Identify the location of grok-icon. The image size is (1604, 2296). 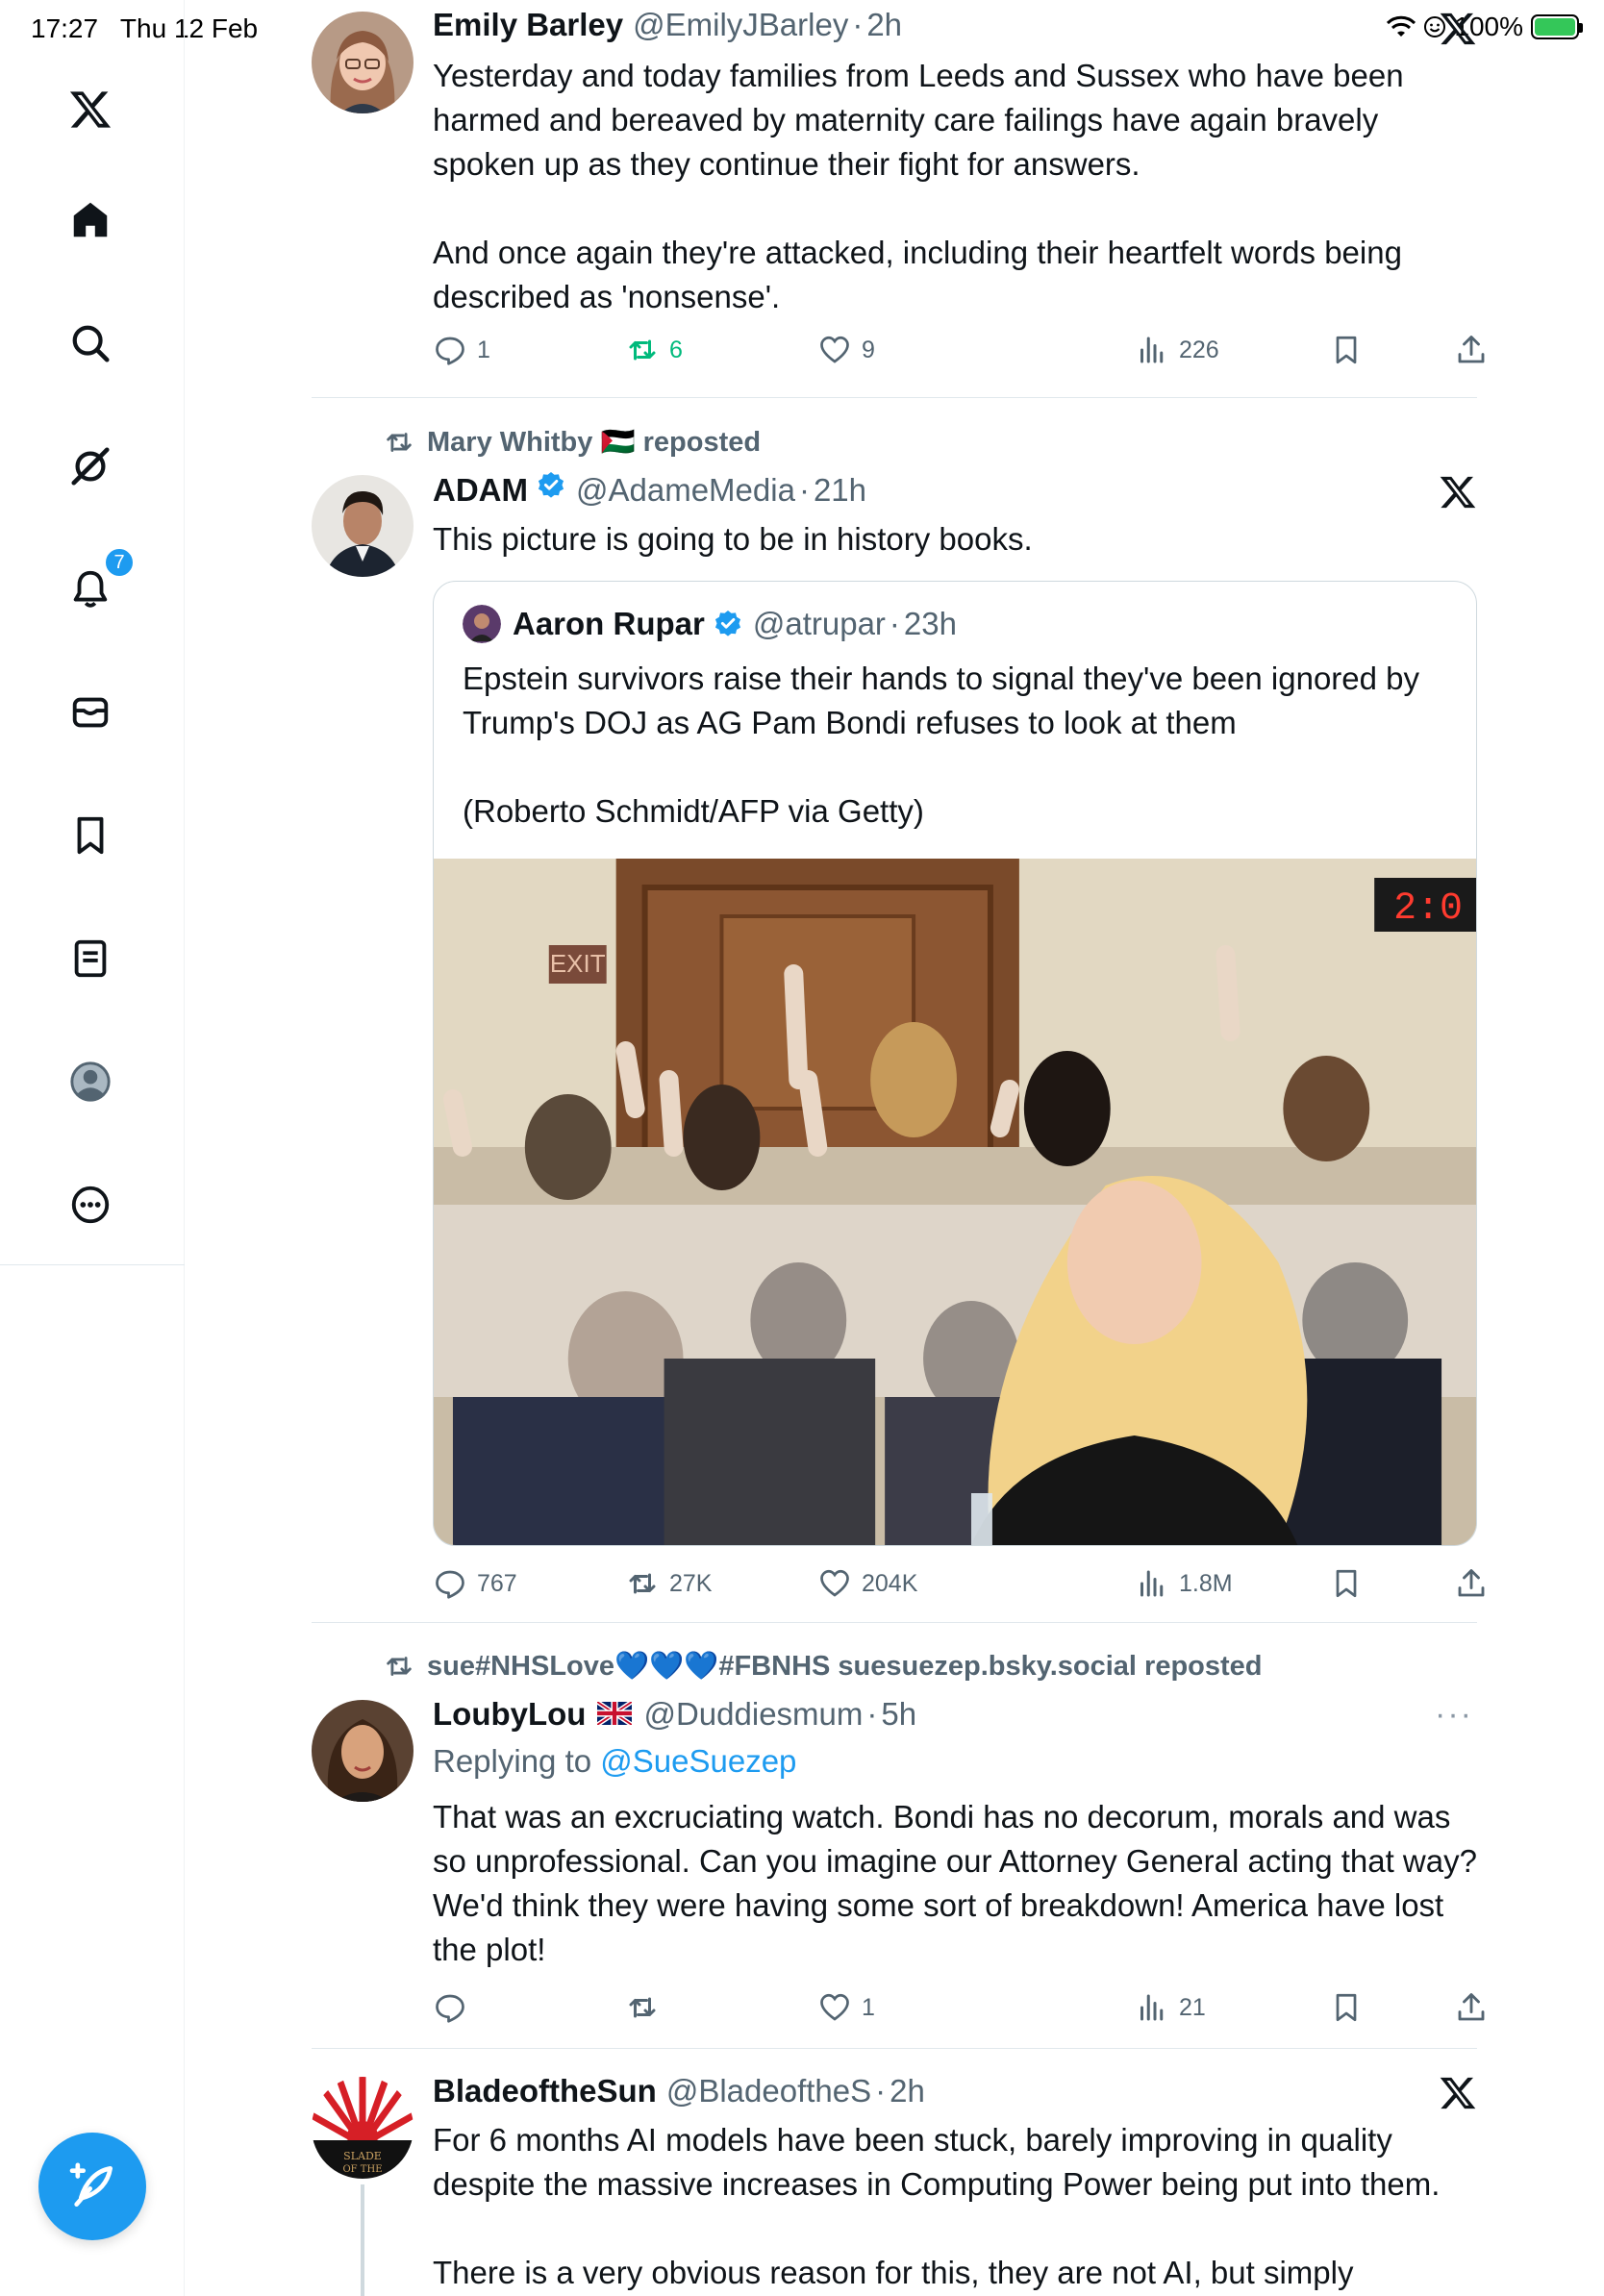
(90, 466).